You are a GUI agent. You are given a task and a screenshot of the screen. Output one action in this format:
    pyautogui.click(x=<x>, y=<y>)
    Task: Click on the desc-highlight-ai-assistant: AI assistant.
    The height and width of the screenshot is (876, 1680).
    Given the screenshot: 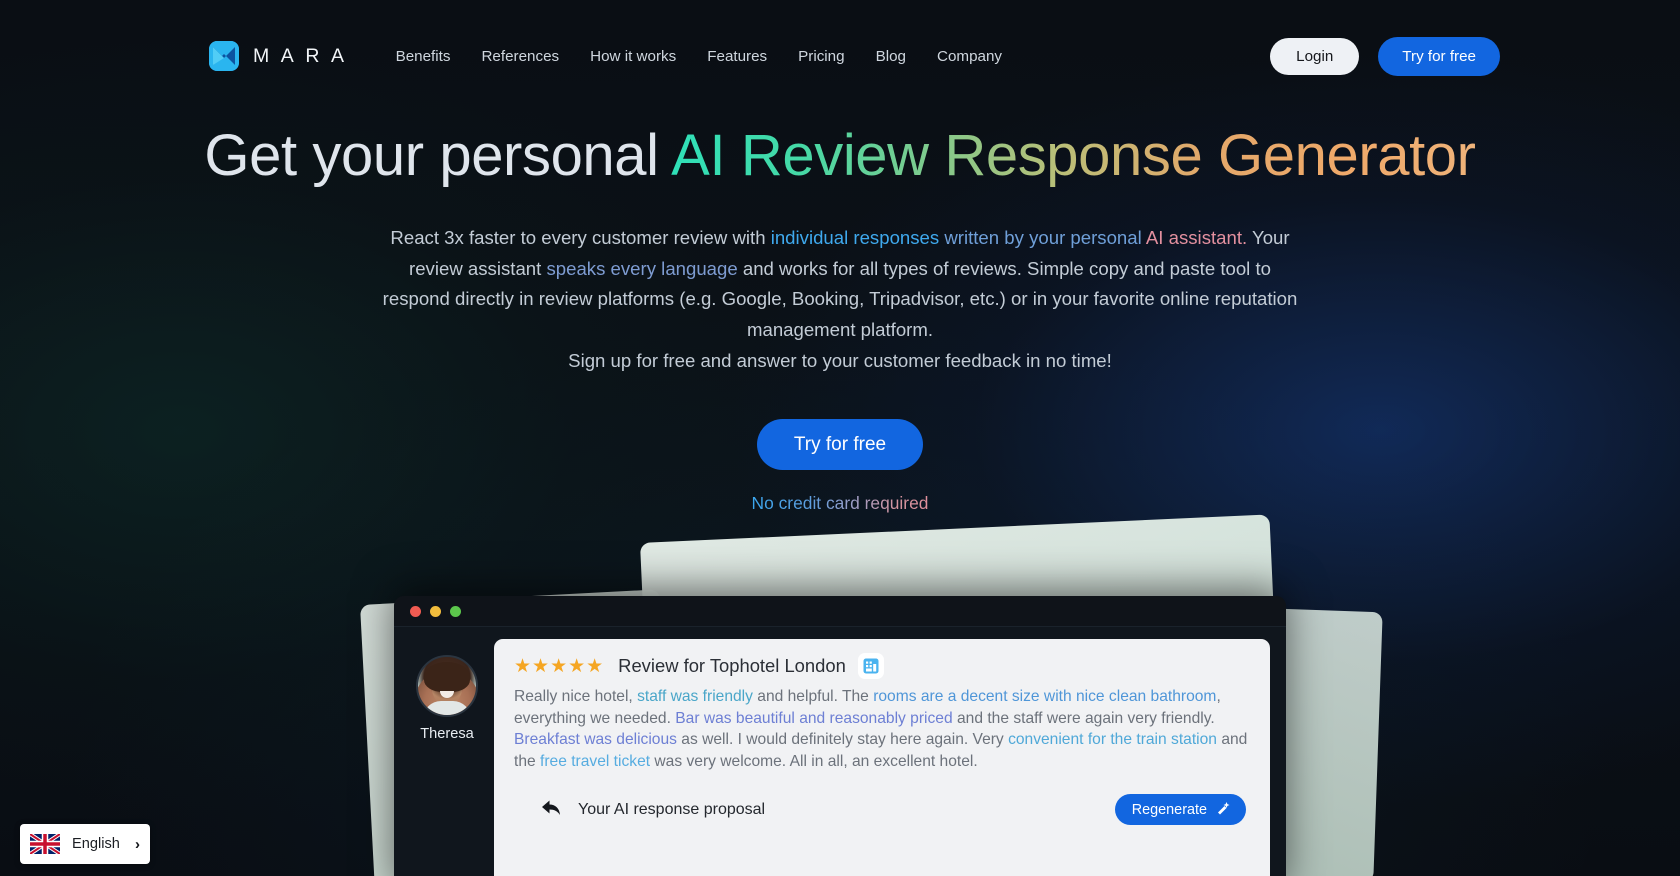 What is the action you would take?
    pyautogui.click(x=1196, y=238)
    